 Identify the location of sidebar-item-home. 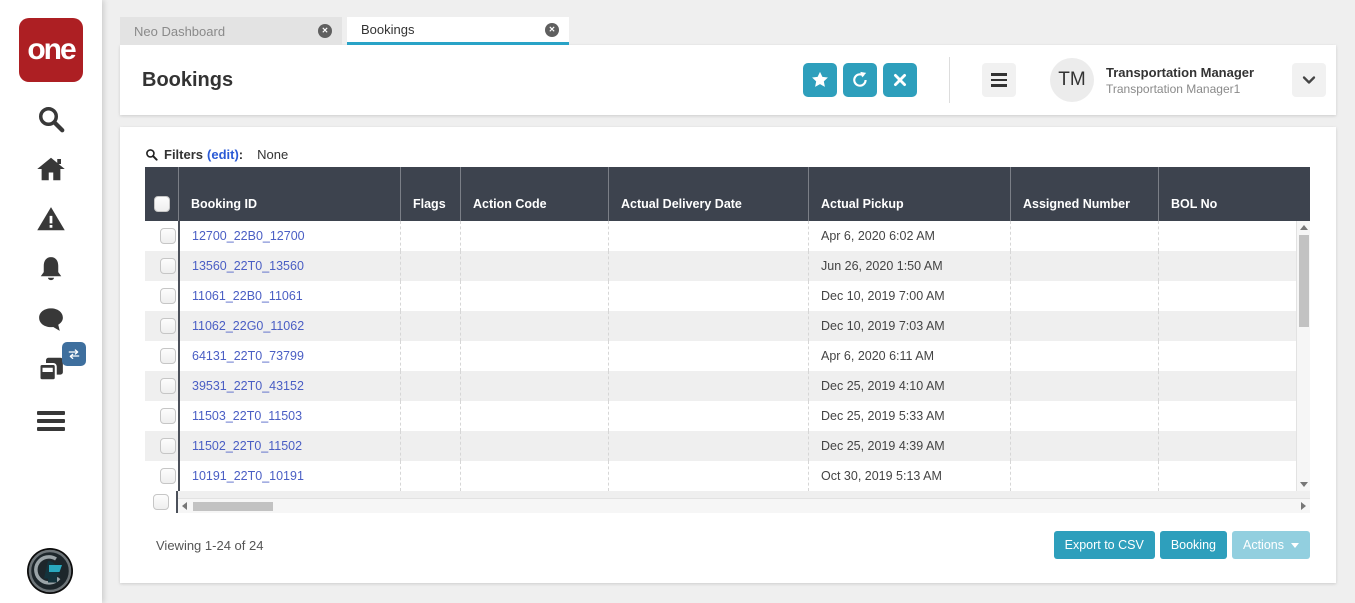
(51, 171).